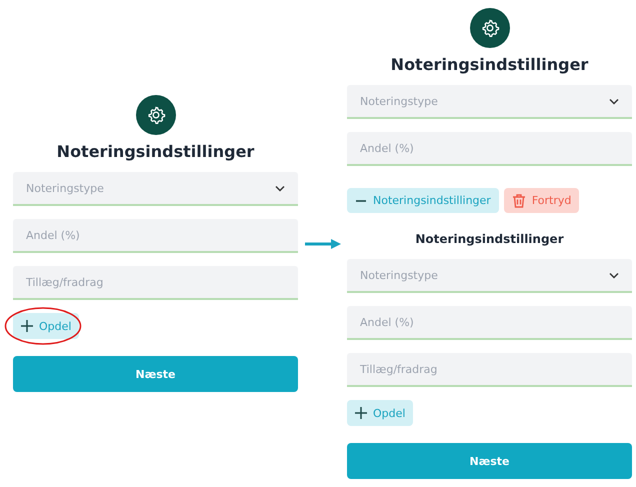 The image size is (636, 487). What do you see at coordinates (423, 200) in the screenshot?
I see `collapse-button: Noteringsindstillinger` at bounding box center [423, 200].